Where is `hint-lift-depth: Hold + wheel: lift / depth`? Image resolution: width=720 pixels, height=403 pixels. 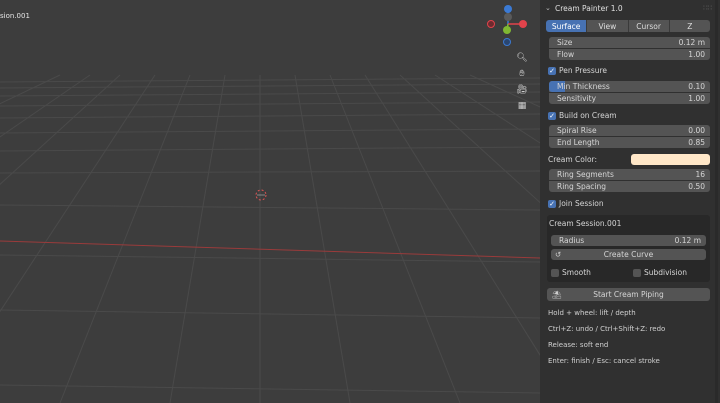 hint-lift-depth: Hold + wheel: lift / depth is located at coordinates (592, 313).